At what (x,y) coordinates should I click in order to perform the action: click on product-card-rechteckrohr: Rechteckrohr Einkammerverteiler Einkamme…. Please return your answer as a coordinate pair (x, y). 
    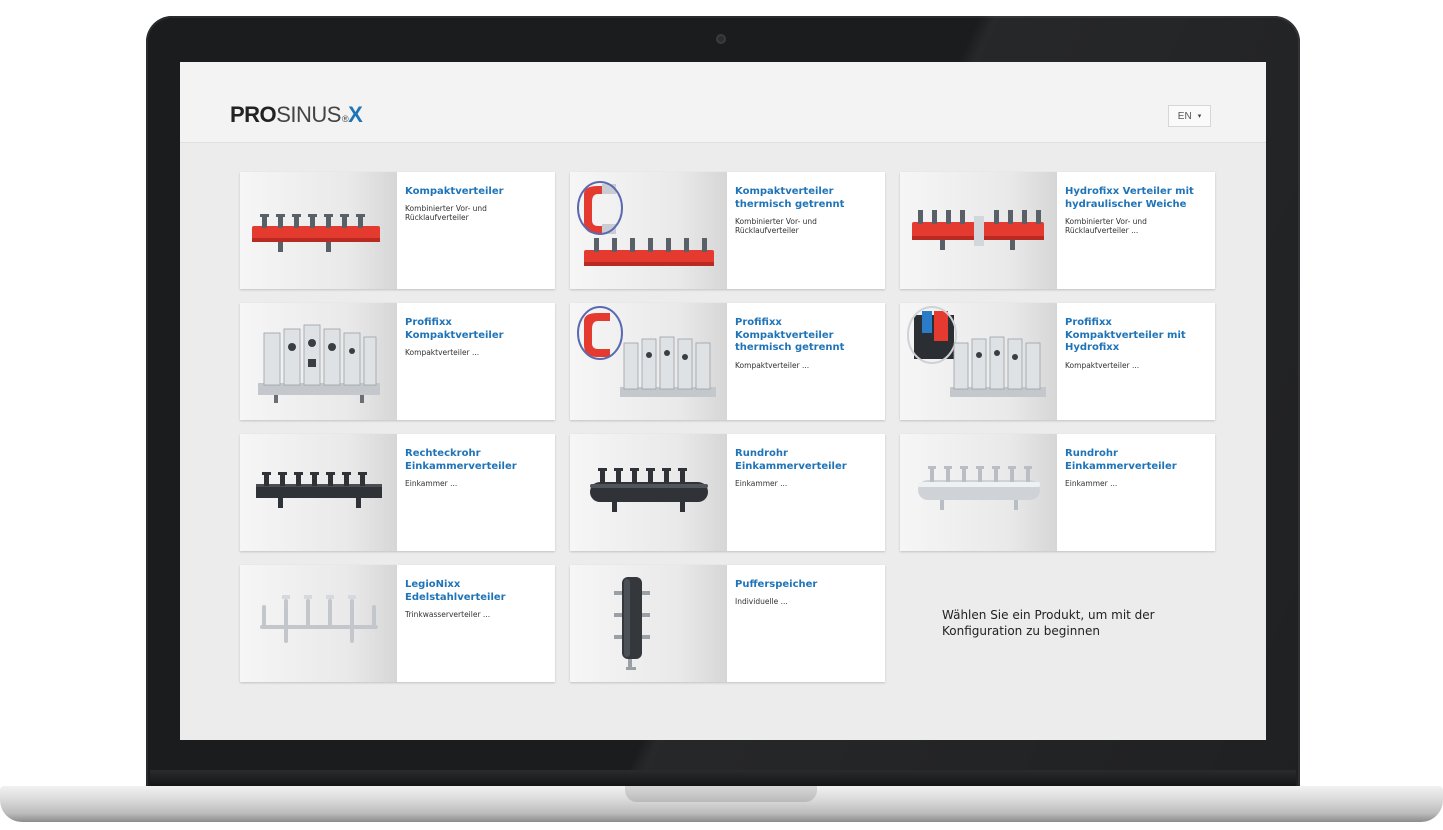
    Looking at the image, I should click on (397, 492).